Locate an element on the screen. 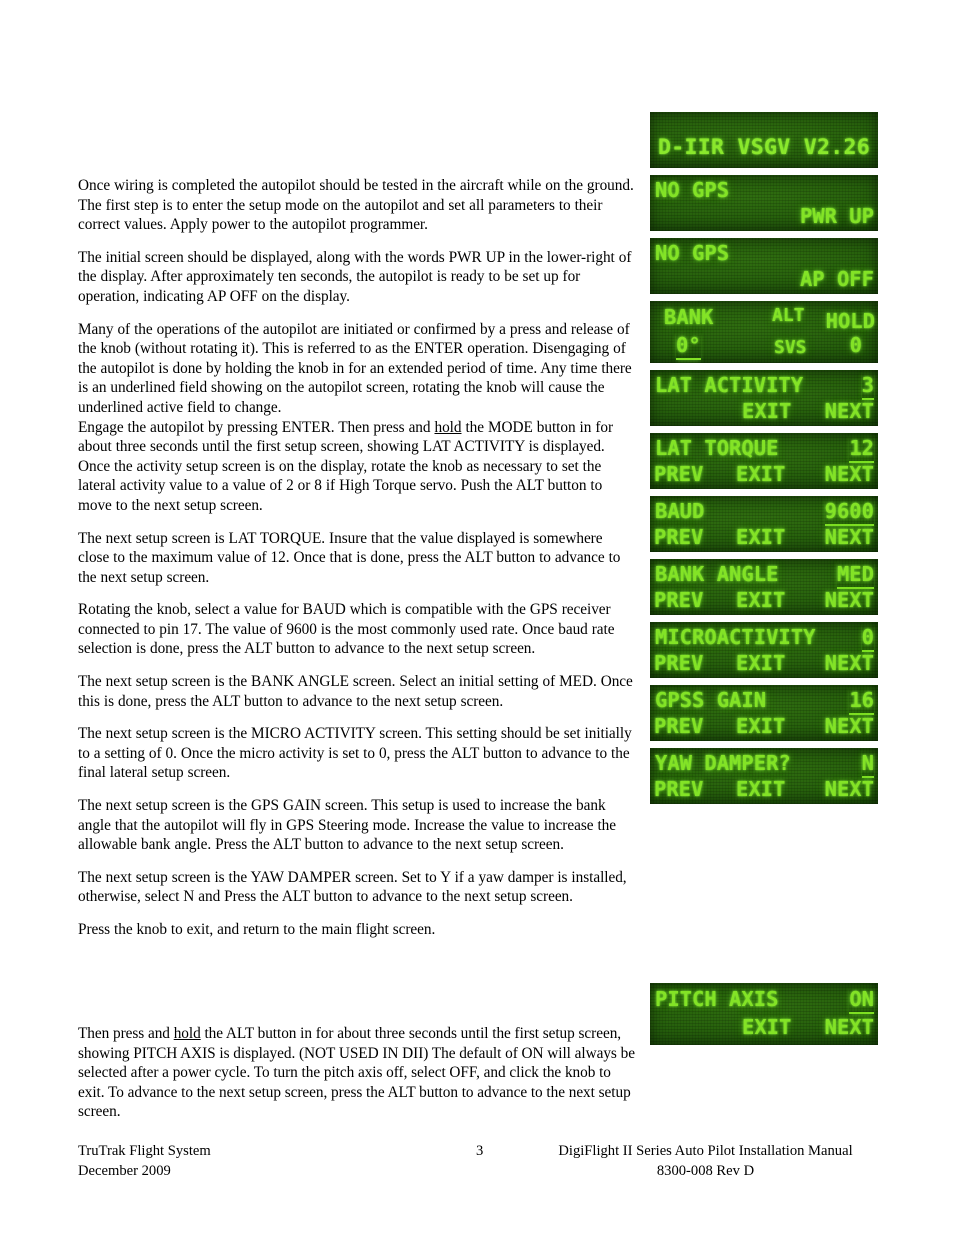 The image size is (954, 1235). lcd-mode-status: PWR UP is located at coordinates (836, 216).